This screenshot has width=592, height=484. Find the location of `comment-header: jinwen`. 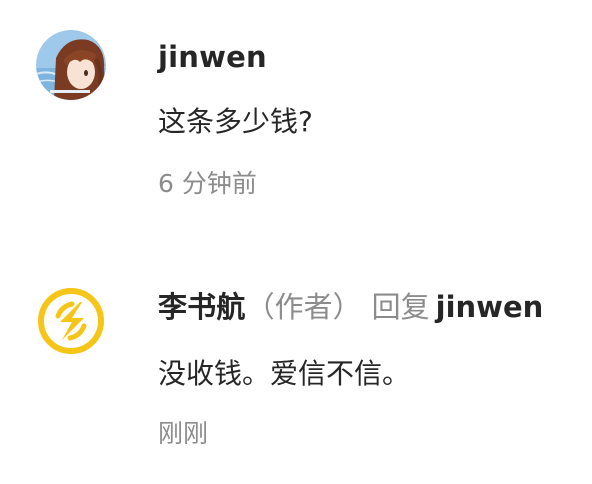

comment-header: jinwen is located at coordinates (212, 57).